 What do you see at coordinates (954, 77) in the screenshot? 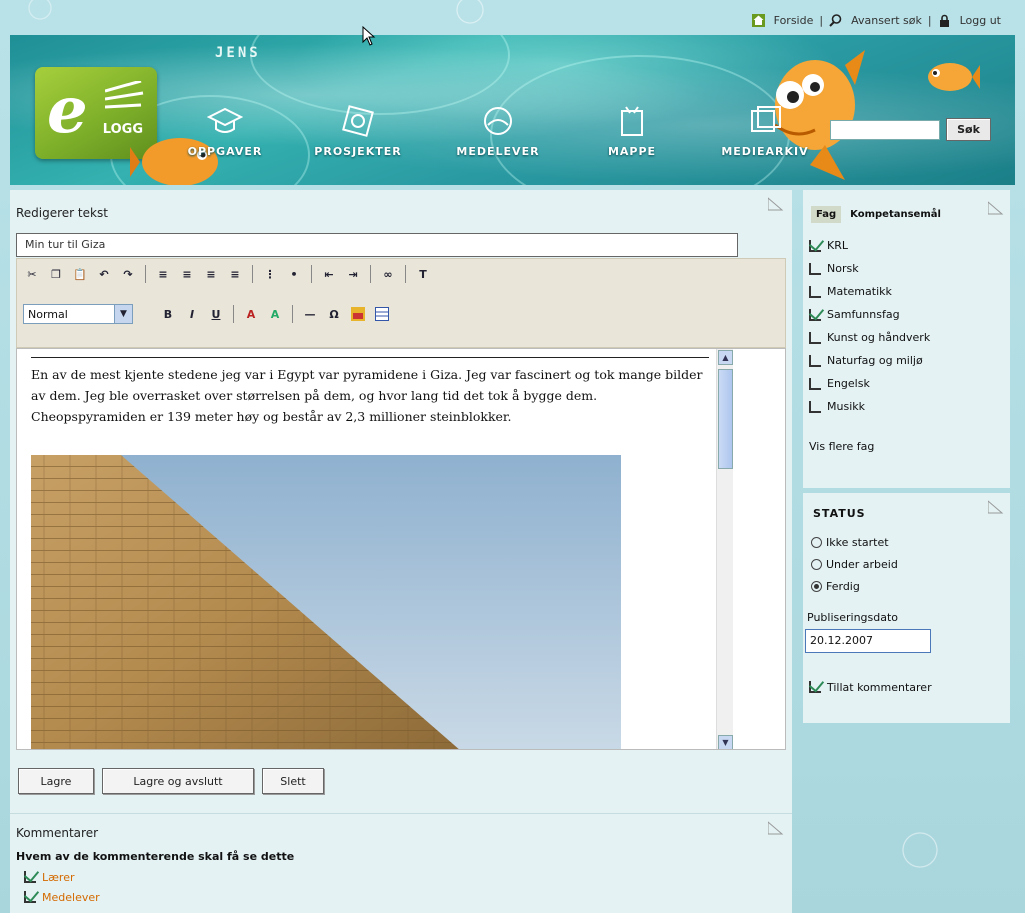
I see `fish-illustration` at bounding box center [954, 77].